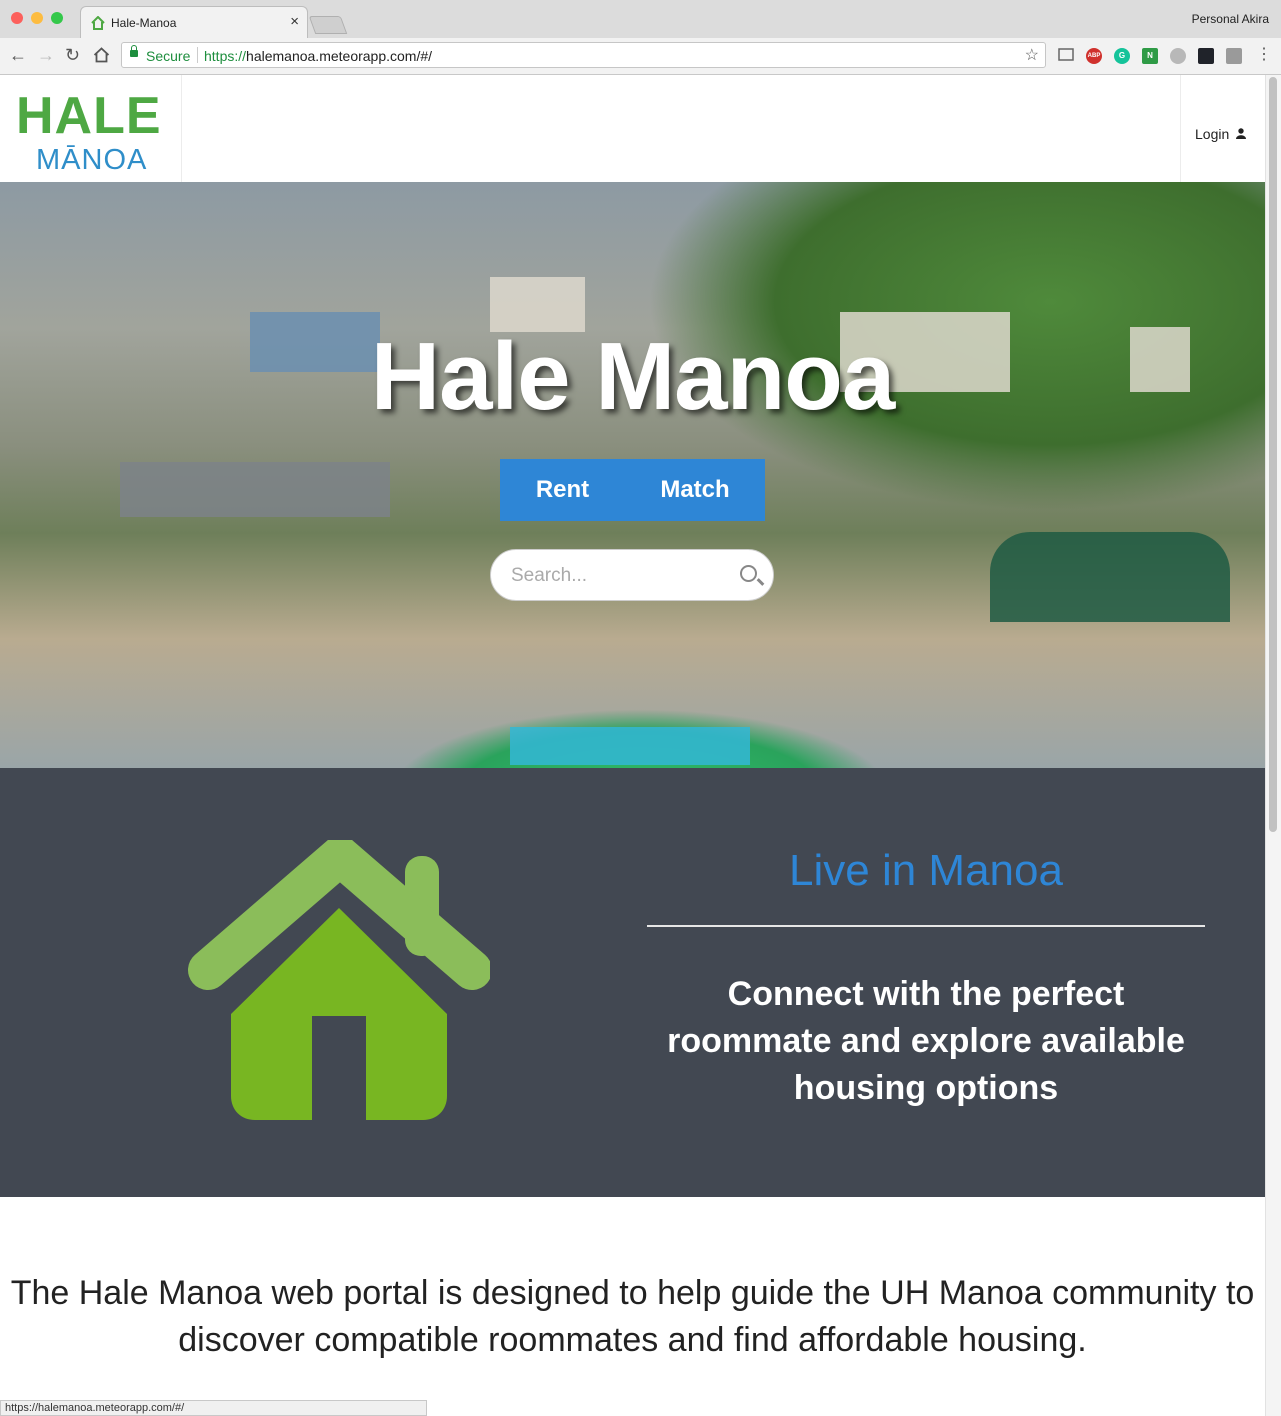  What do you see at coordinates (57, 18) in the screenshot?
I see `maximize-window-button` at bounding box center [57, 18].